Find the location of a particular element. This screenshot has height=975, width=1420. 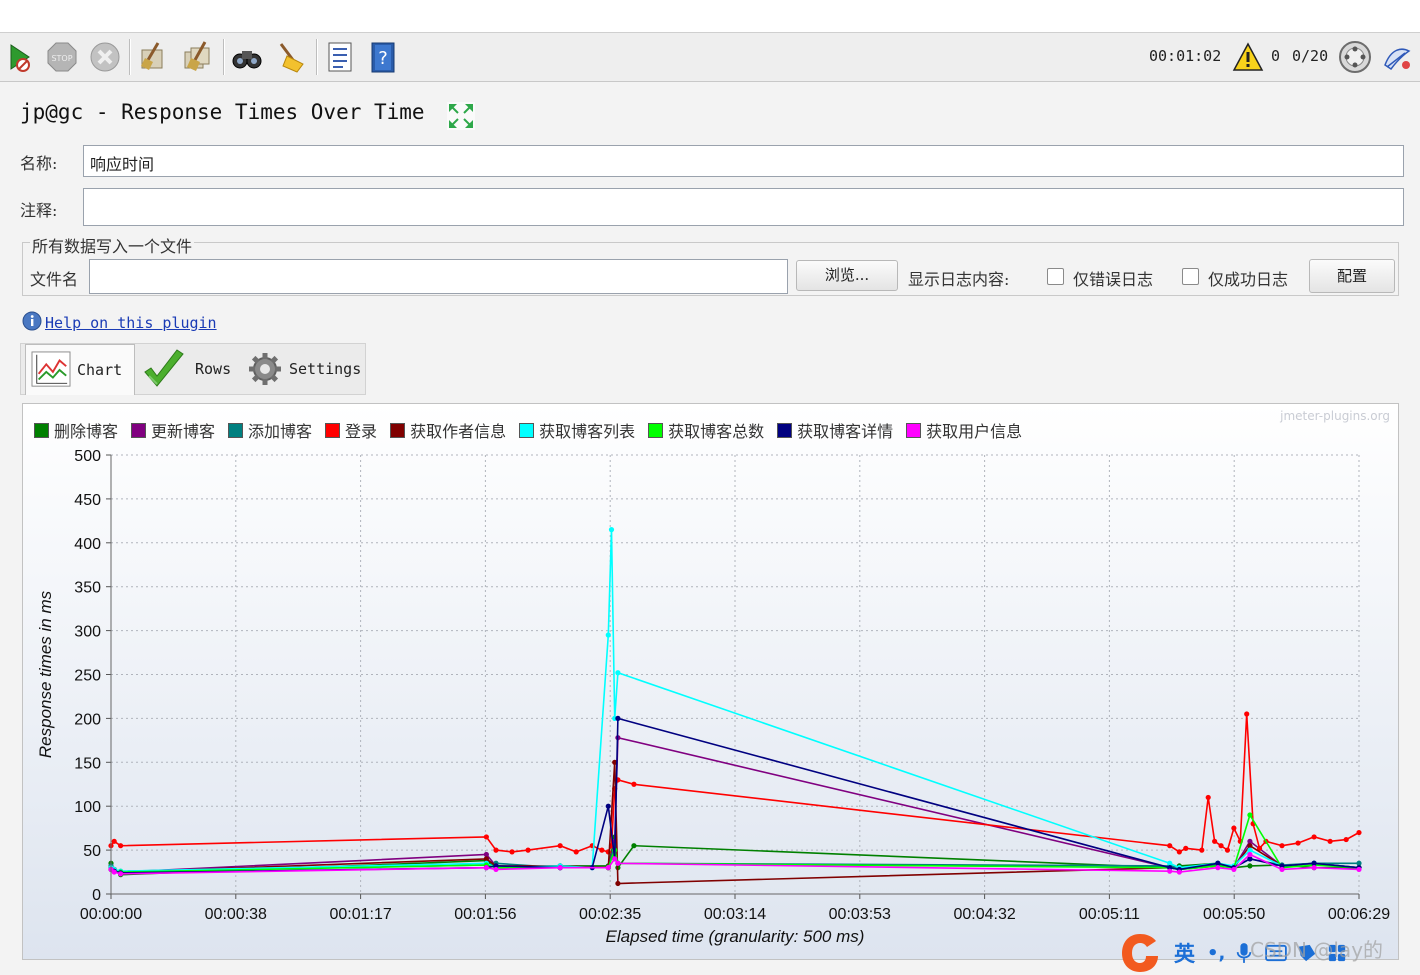

x-tick-label: 00:04:32 is located at coordinates (984, 914).